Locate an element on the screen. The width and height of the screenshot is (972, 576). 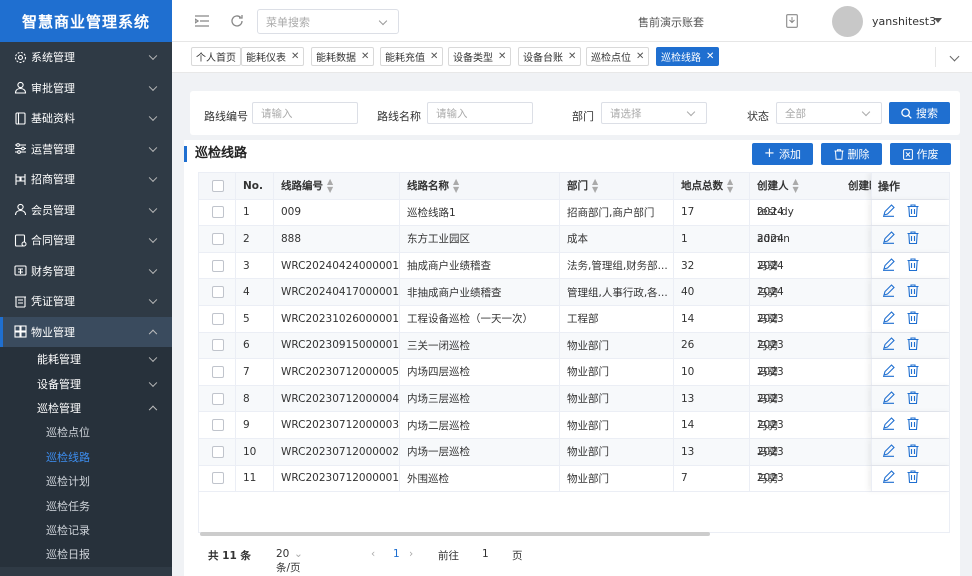
sidebar-item-7: 财务管理 is located at coordinates (86, 271).